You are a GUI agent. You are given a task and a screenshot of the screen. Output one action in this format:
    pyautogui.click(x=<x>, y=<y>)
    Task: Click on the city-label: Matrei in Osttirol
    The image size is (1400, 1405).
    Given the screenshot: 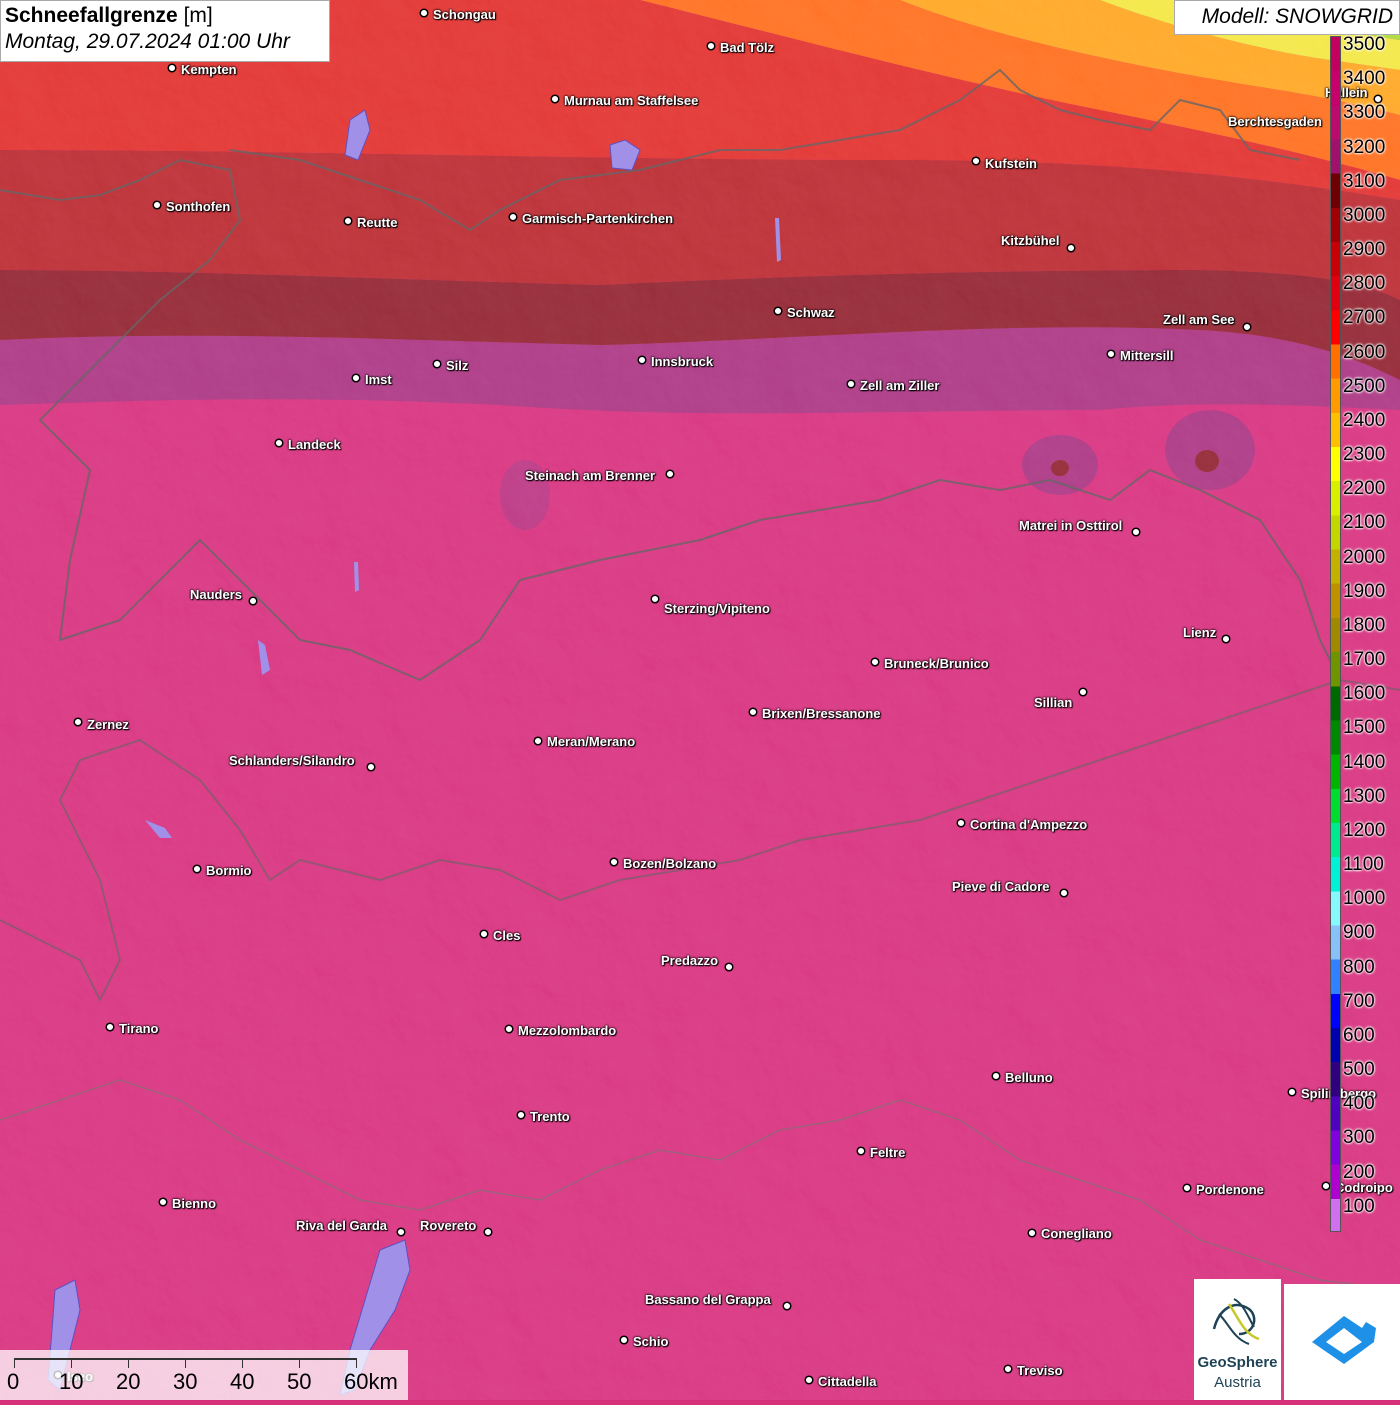 What is the action you would take?
    pyautogui.click(x=1071, y=525)
    